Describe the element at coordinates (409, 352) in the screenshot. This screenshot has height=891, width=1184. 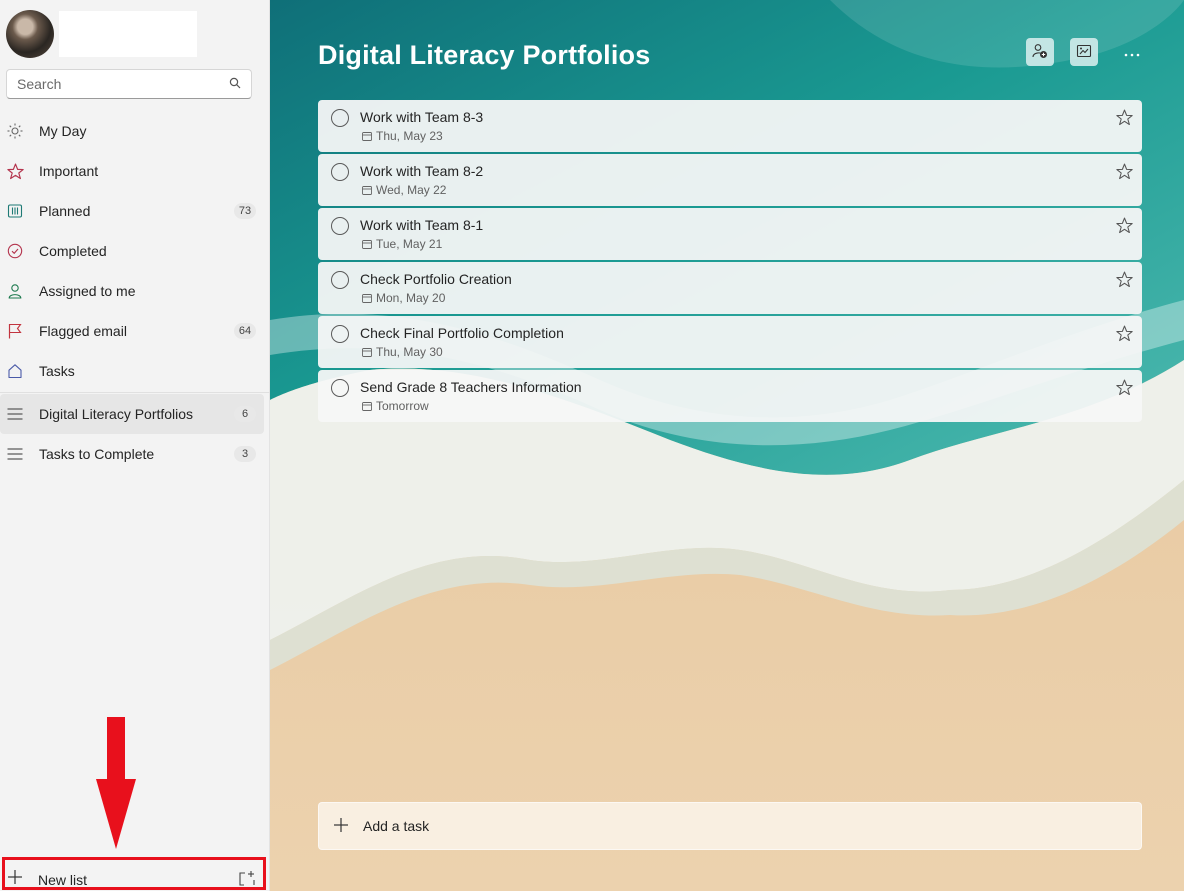
I see `due-date-text: Thu, May 30` at that location.